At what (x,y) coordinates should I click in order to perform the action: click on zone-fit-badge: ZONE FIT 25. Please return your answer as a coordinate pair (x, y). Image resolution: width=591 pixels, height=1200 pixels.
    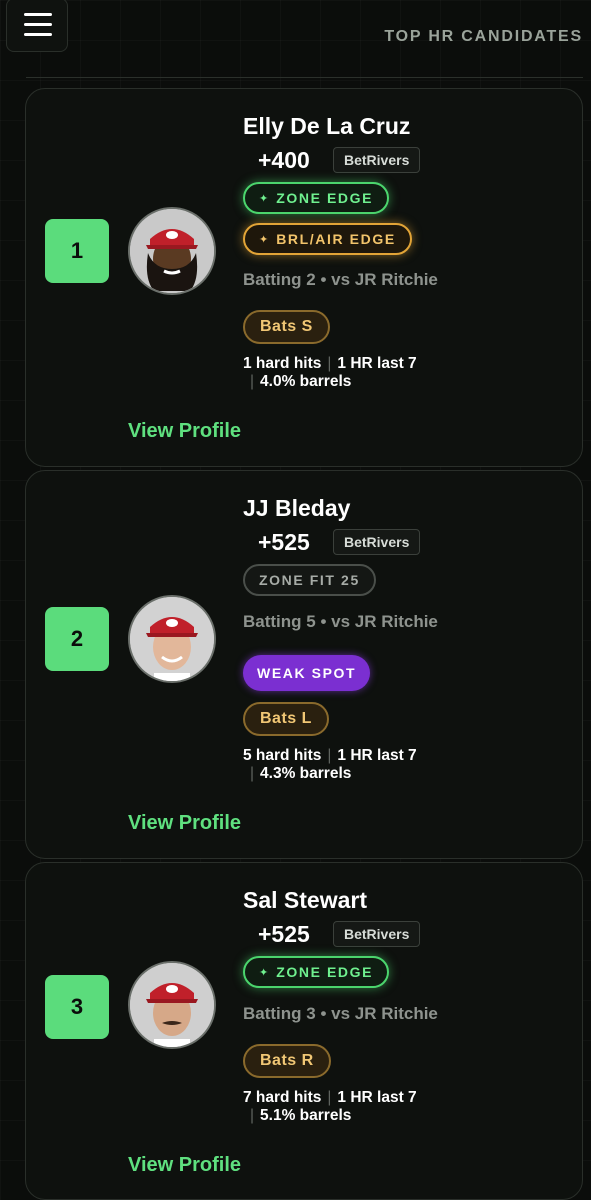
    Looking at the image, I should click on (309, 580).